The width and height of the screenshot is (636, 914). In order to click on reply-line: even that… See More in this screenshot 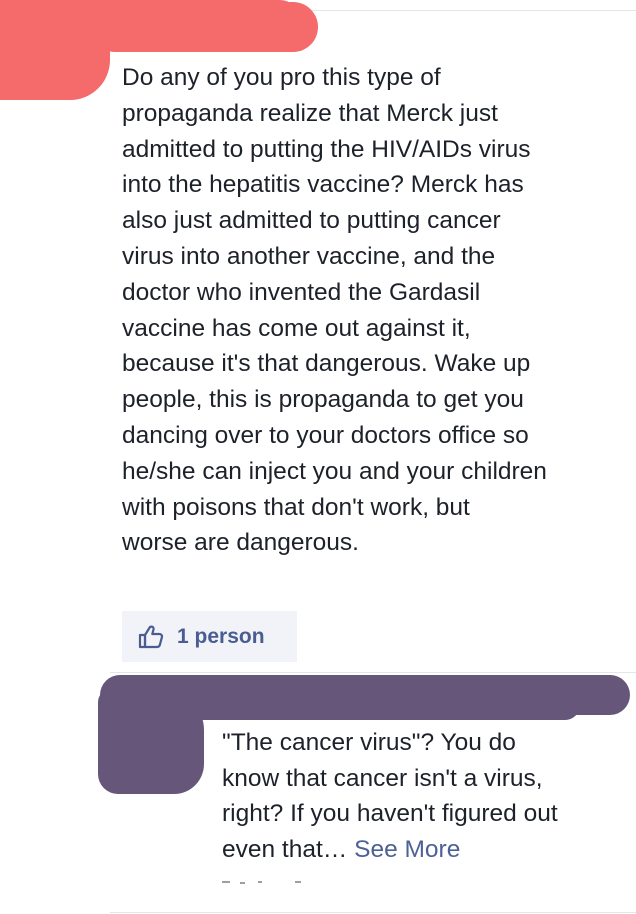, I will do `click(422, 850)`.